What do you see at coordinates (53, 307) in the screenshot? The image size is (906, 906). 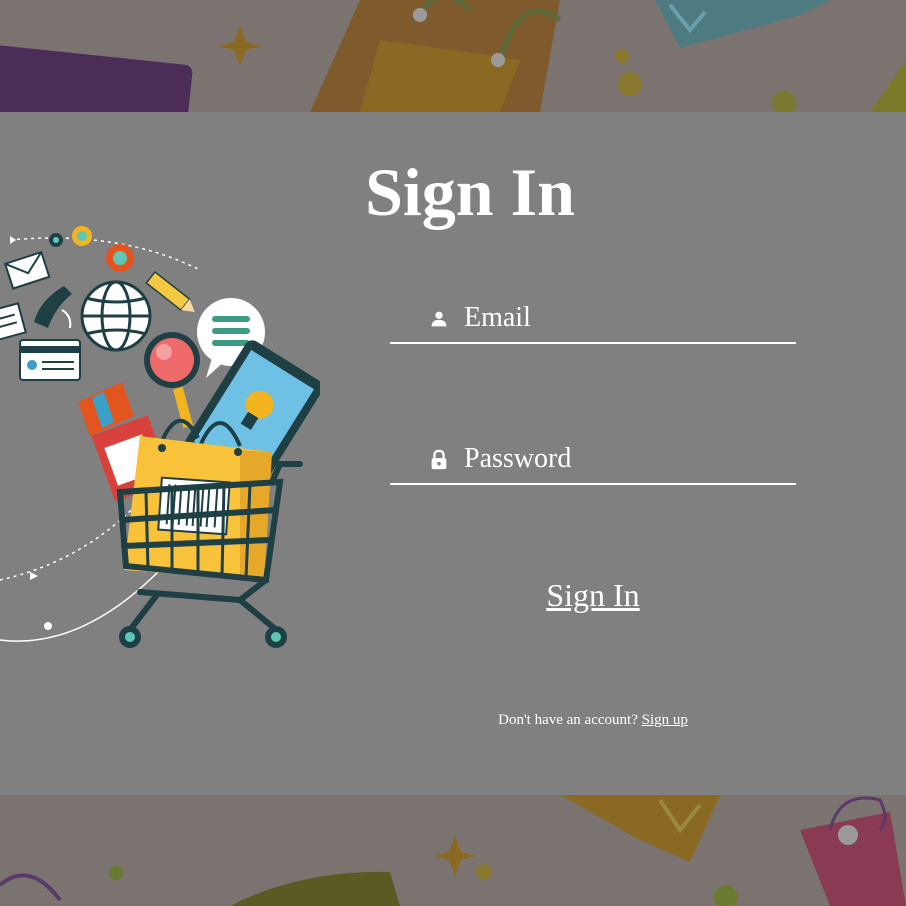 I see `phone-icon` at bounding box center [53, 307].